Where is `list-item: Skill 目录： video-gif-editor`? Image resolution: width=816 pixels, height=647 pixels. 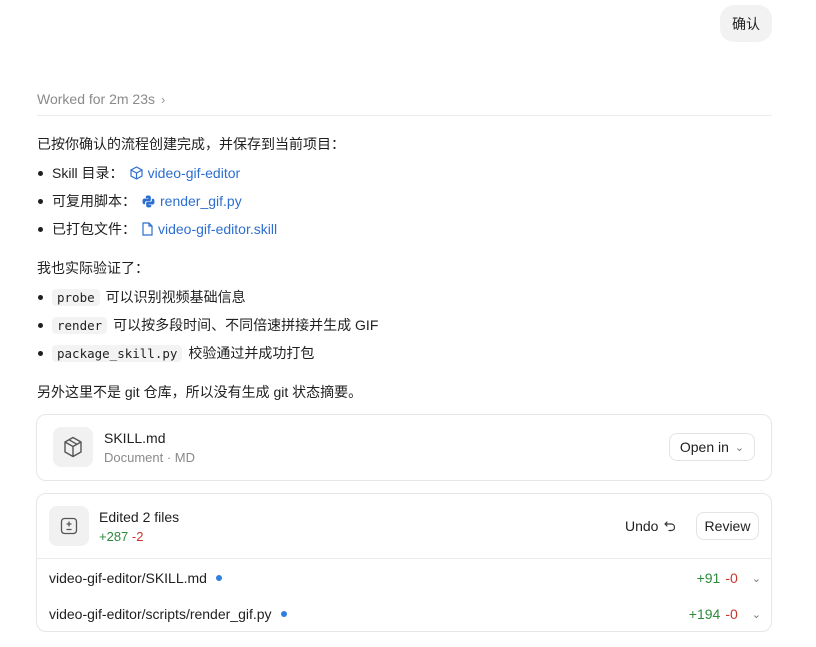
list-item: Skill 目录： video-gif-editor is located at coordinates (138, 173).